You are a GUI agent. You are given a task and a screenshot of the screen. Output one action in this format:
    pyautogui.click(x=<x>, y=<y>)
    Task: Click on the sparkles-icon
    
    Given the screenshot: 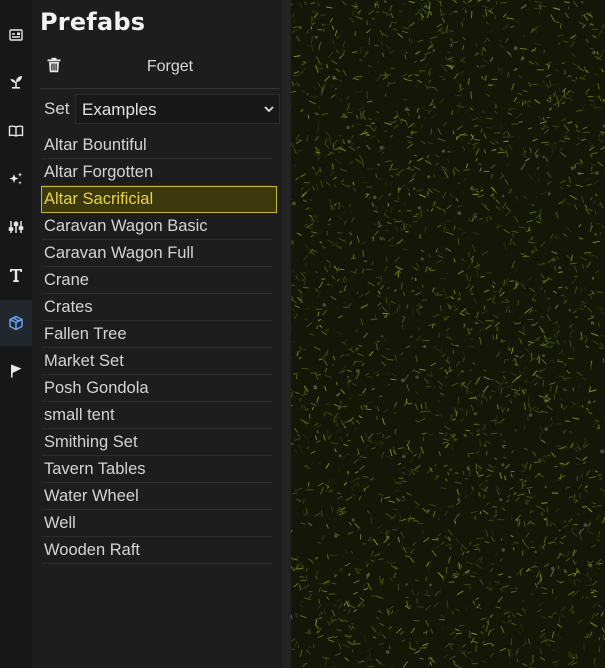 What is the action you would take?
    pyautogui.click(x=16, y=179)
    